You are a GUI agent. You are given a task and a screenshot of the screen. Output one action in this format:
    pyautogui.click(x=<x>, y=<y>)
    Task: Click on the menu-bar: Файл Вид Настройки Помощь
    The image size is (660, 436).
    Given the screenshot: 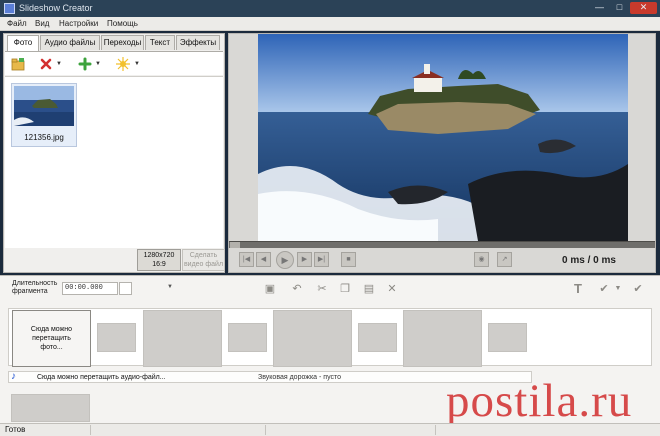 What is the action you would take?
    pyautogui.click(x=330, y=24)
    